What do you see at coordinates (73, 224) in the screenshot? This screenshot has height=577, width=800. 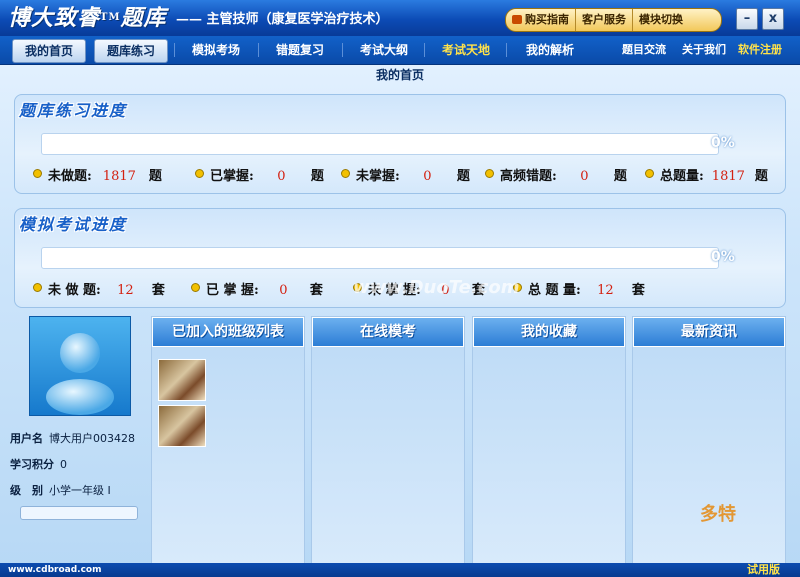 I see `exam-progress-title: 模拟考试进度` at bounding box center [73, 224].